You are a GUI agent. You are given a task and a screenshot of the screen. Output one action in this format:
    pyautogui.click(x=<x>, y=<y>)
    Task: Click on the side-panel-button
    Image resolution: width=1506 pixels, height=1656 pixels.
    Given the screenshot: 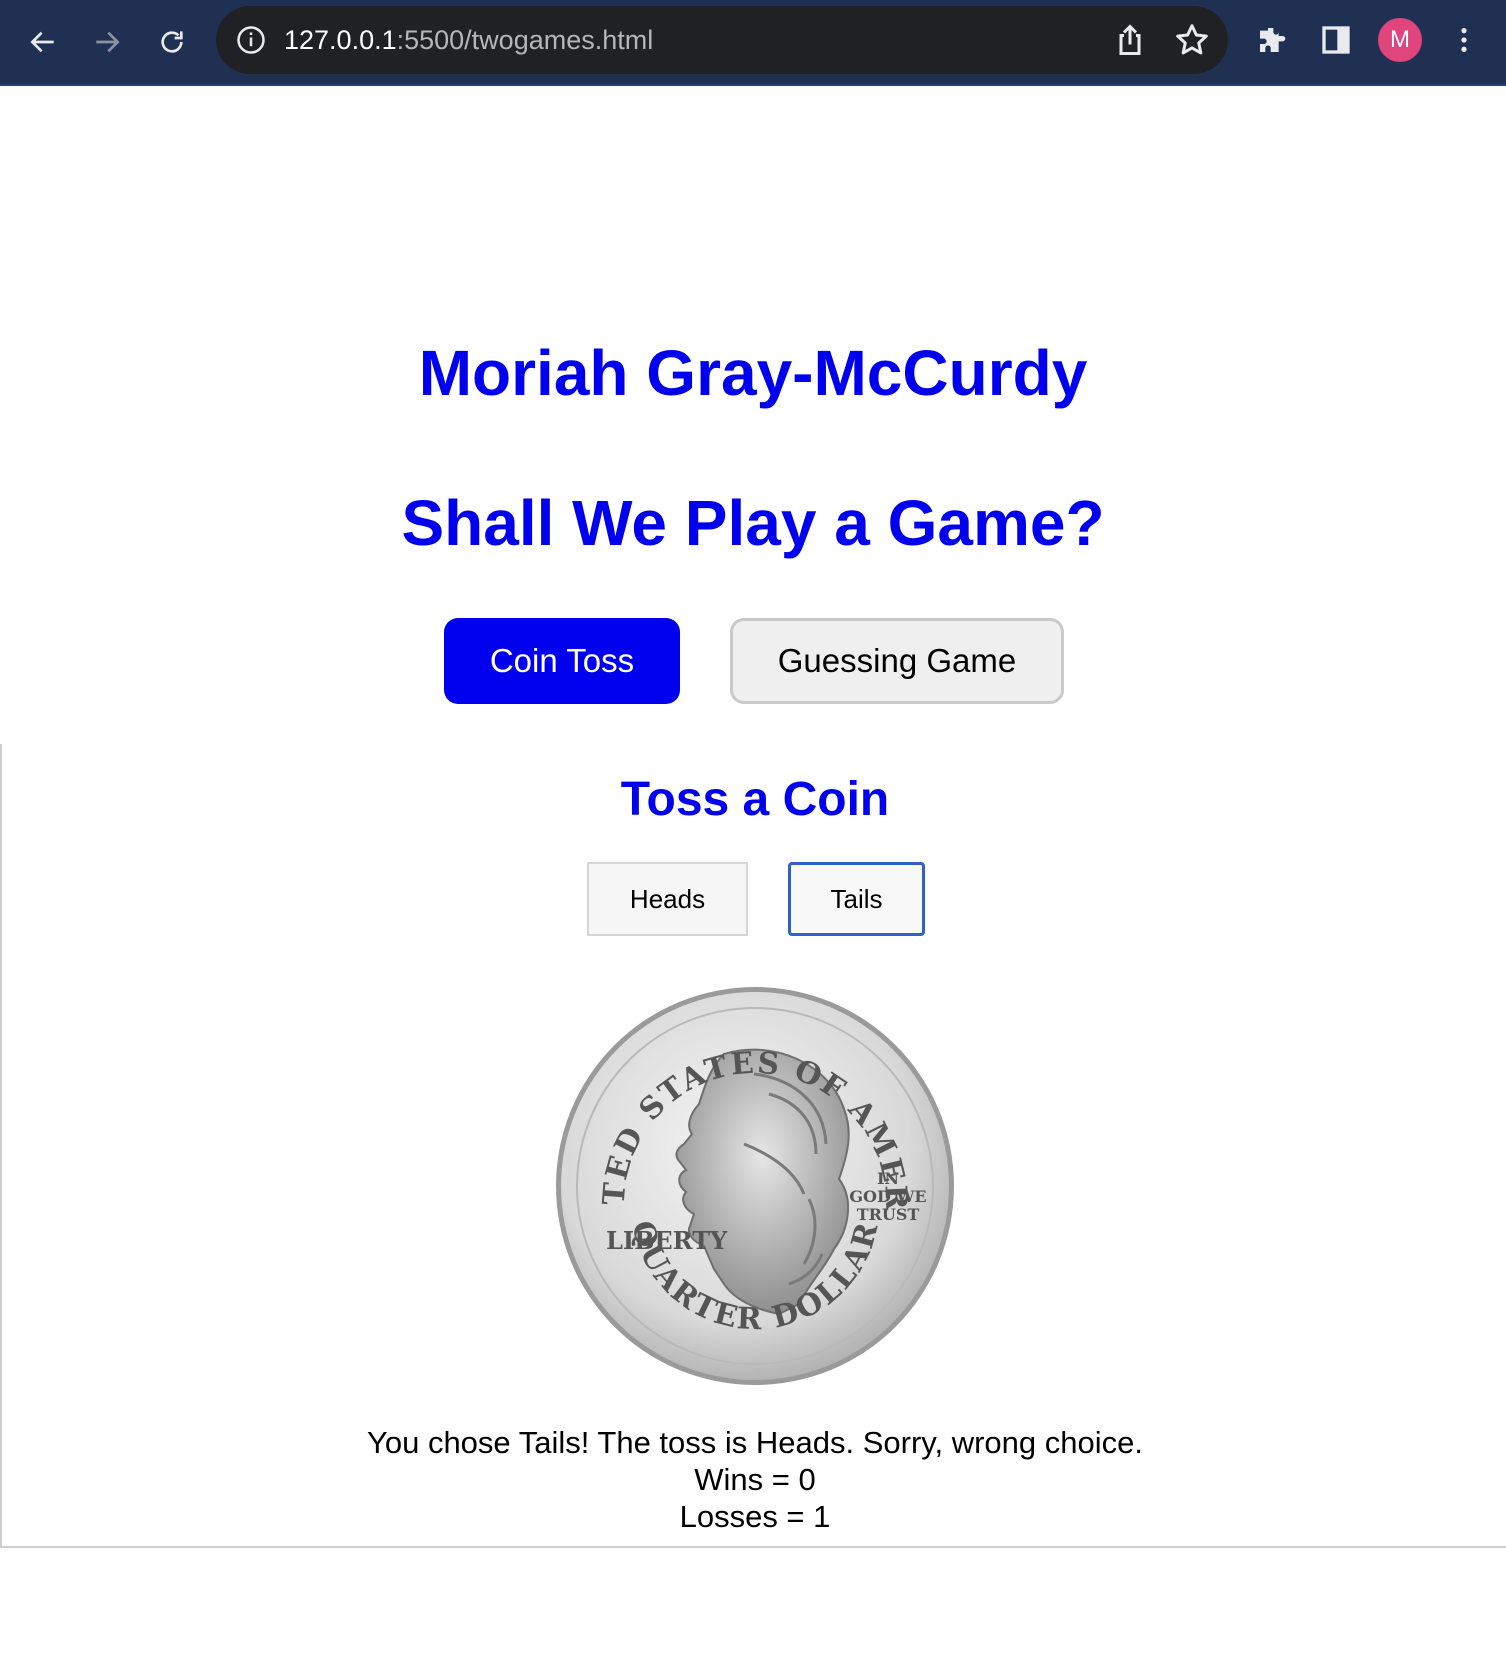 What is the action you would take?
    pyautogui.click(x=1336, y=40)
    